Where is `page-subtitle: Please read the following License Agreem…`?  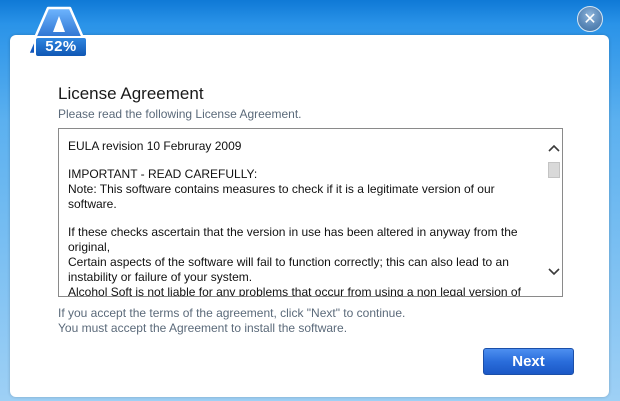
page-subtitle: Please read the following License Agreem… is located at coordinates (180, 114).